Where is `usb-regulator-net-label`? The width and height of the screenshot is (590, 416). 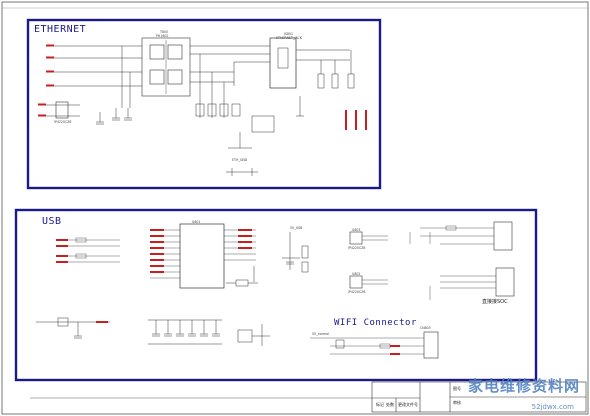 usb-regulator-net-label is located at coordinates (102, 322).